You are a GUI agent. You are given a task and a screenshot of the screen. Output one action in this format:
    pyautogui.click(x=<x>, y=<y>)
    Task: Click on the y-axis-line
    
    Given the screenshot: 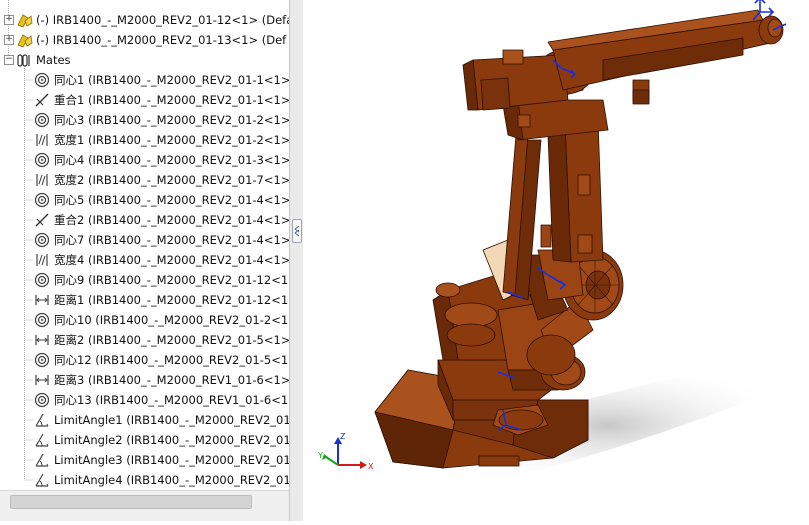 What is the action you would take?
    pyautogui.click(x=332, y=461)
    